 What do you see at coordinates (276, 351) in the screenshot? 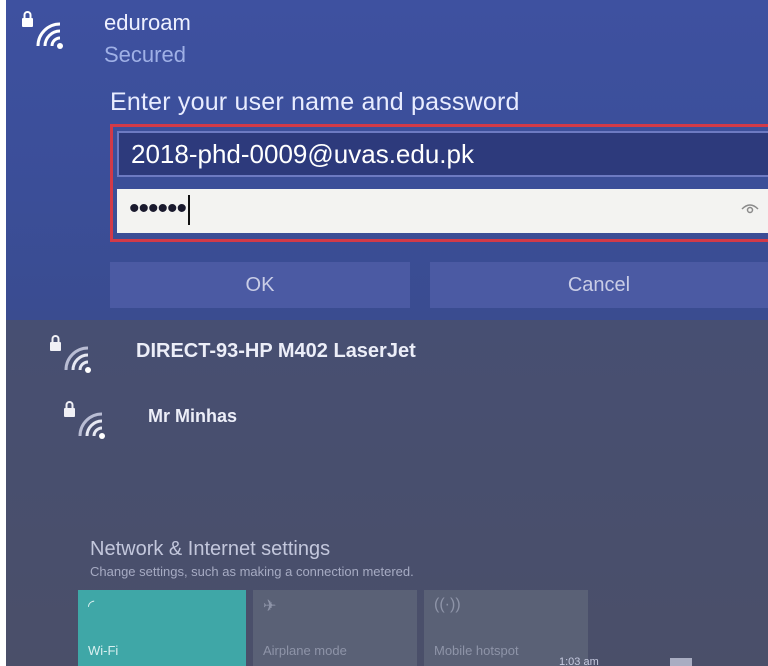
I see `network-name: DIRECT-93-HP M402 LaserJet` at bounding box center [276, 351].